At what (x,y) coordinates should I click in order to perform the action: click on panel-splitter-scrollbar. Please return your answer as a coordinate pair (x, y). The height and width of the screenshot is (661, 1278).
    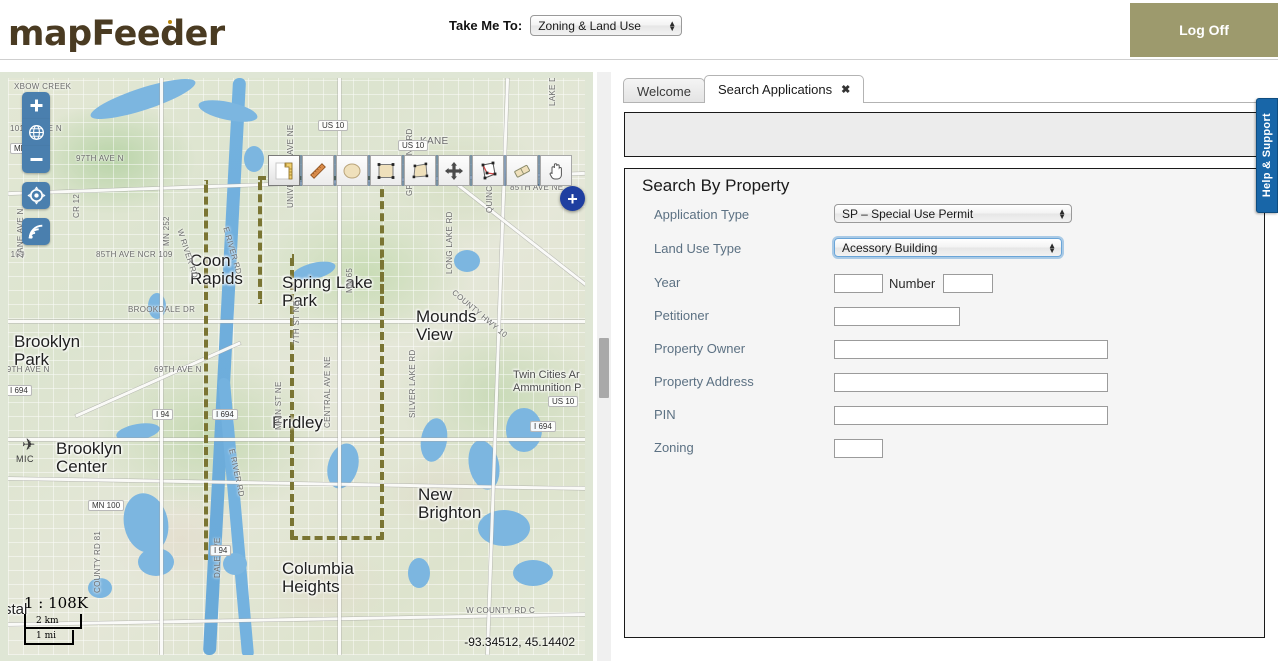
    Looking at the image, I should click on (604, 366).